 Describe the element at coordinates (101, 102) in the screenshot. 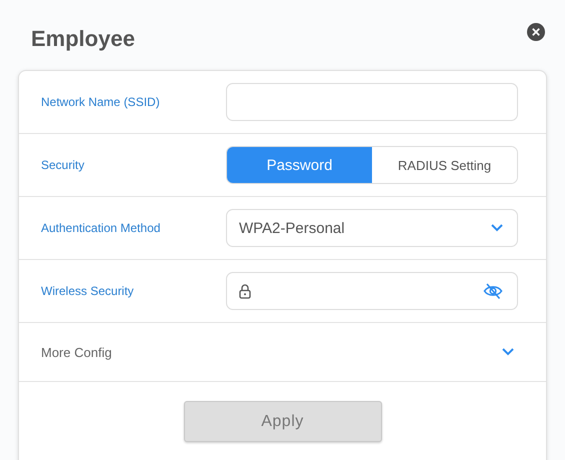

I see `field-label: Network Name (SSID)` at that location.